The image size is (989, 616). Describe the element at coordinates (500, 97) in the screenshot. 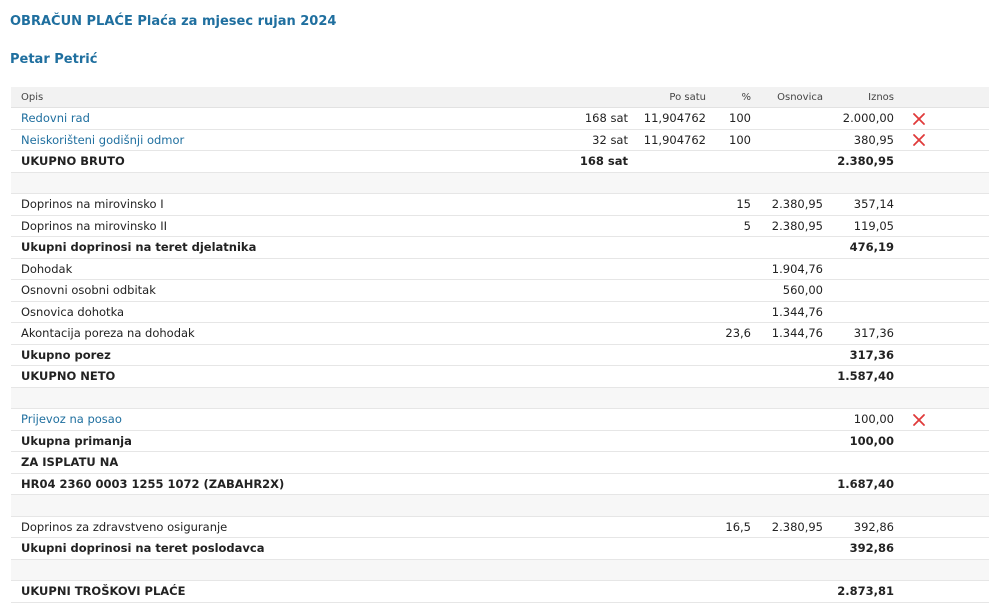

I see `table-header-row: Opis Po satu % Osnovica Iznos` at that location.